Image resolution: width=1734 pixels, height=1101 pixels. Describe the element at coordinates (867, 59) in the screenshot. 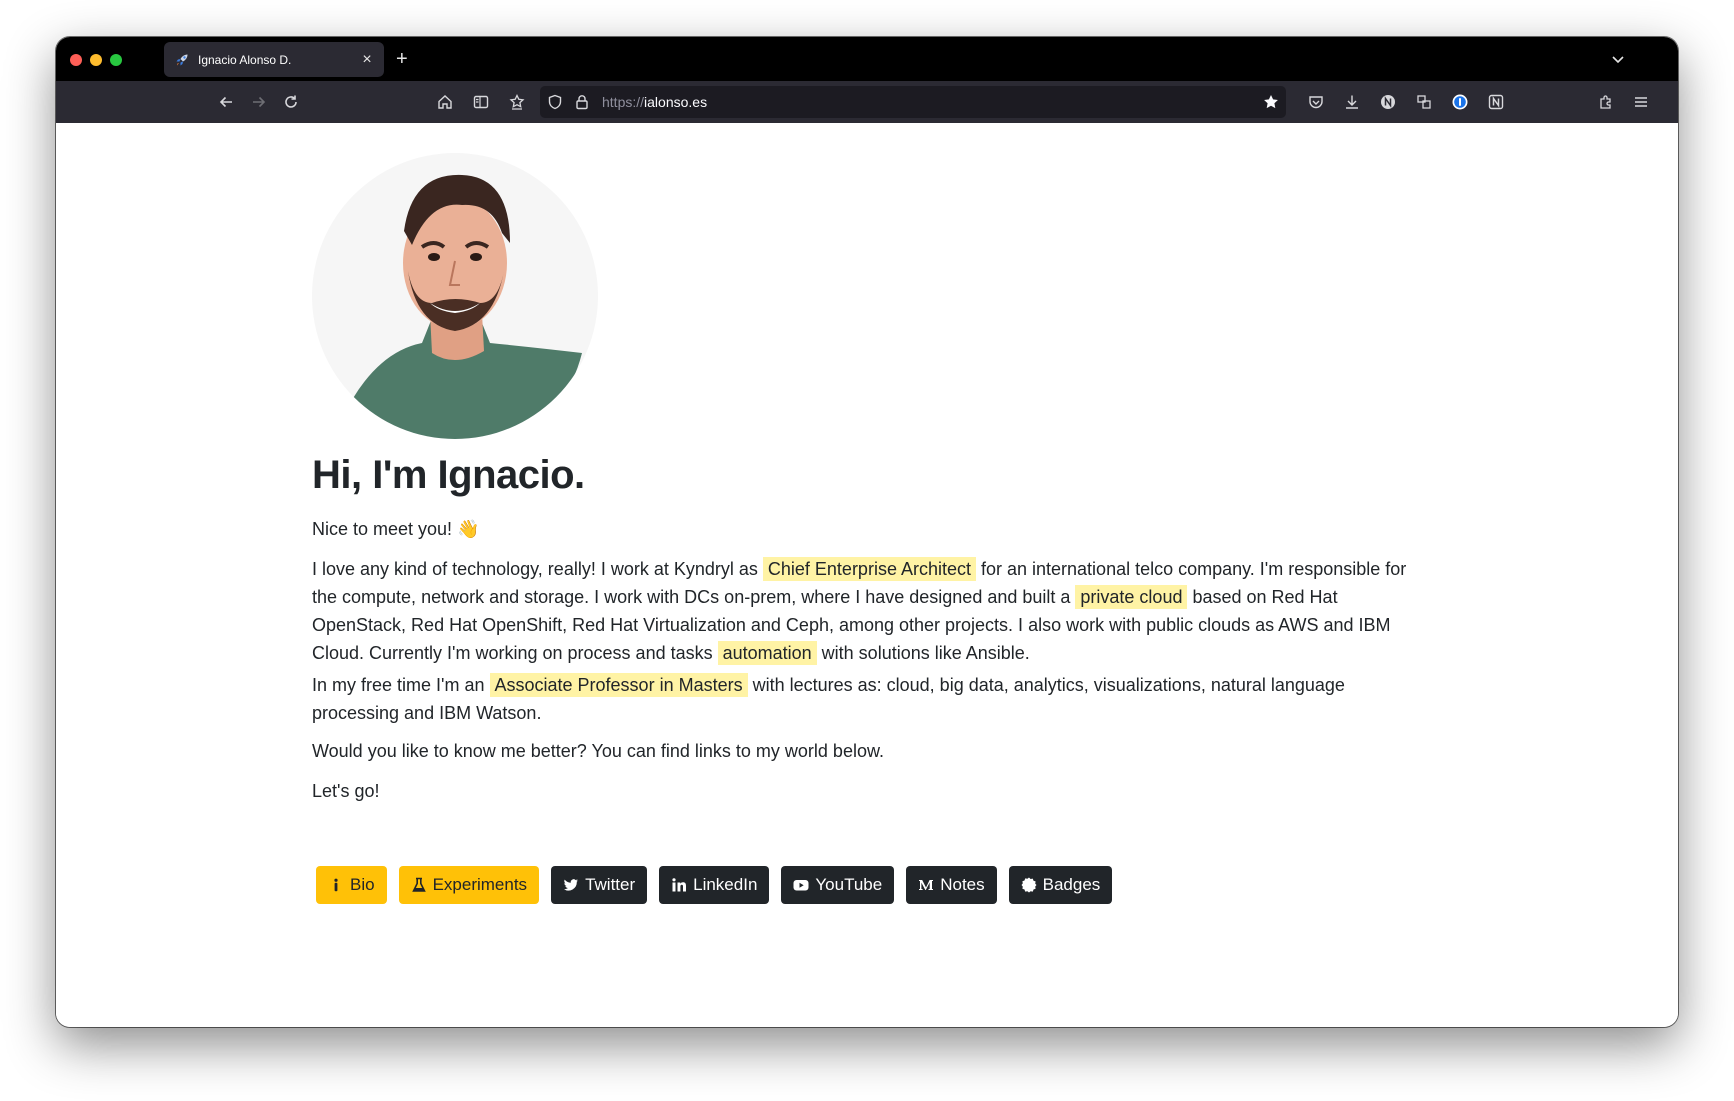

I see `tab-strip: Ignacio Alonso D. × +` at that location.